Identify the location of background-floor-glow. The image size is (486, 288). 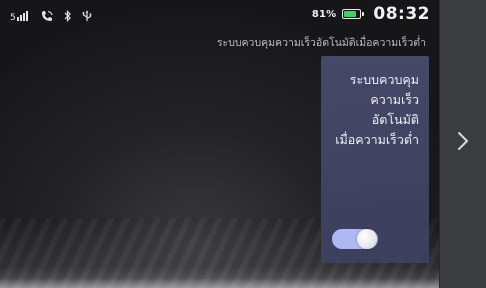
(220, 283).